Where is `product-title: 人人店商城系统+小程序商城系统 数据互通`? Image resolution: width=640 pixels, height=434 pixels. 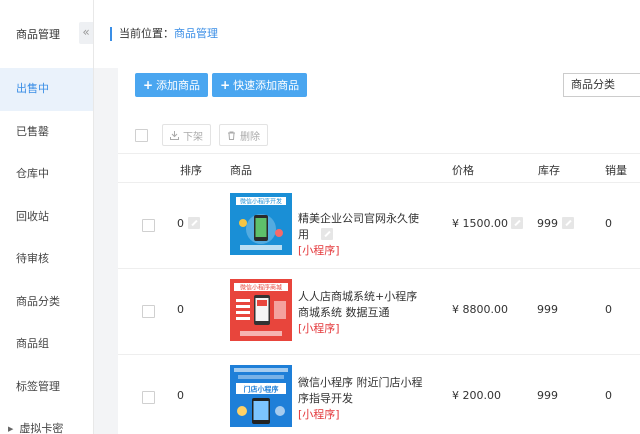
product-title: 人人店商城系统+小程序商城系统 数据互通 is located at coordinates (357, 304).